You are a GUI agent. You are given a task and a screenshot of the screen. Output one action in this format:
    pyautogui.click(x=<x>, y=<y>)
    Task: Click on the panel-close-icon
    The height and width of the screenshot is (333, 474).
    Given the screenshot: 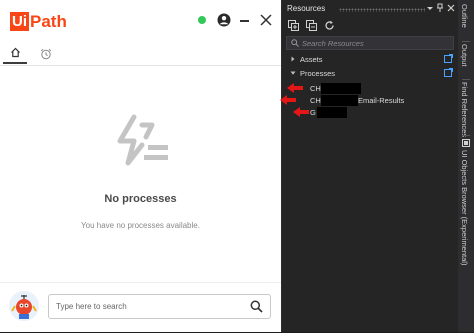 What is the action you would take?
    pyautogui.click(x=451, y=8)
    